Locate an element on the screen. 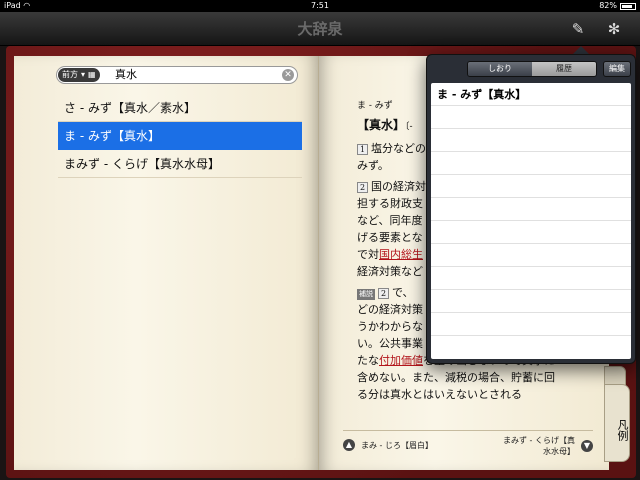 This screenshot has height=480, width=640. chevron-down-icon: ▾ is located at coordinates (83, 74).